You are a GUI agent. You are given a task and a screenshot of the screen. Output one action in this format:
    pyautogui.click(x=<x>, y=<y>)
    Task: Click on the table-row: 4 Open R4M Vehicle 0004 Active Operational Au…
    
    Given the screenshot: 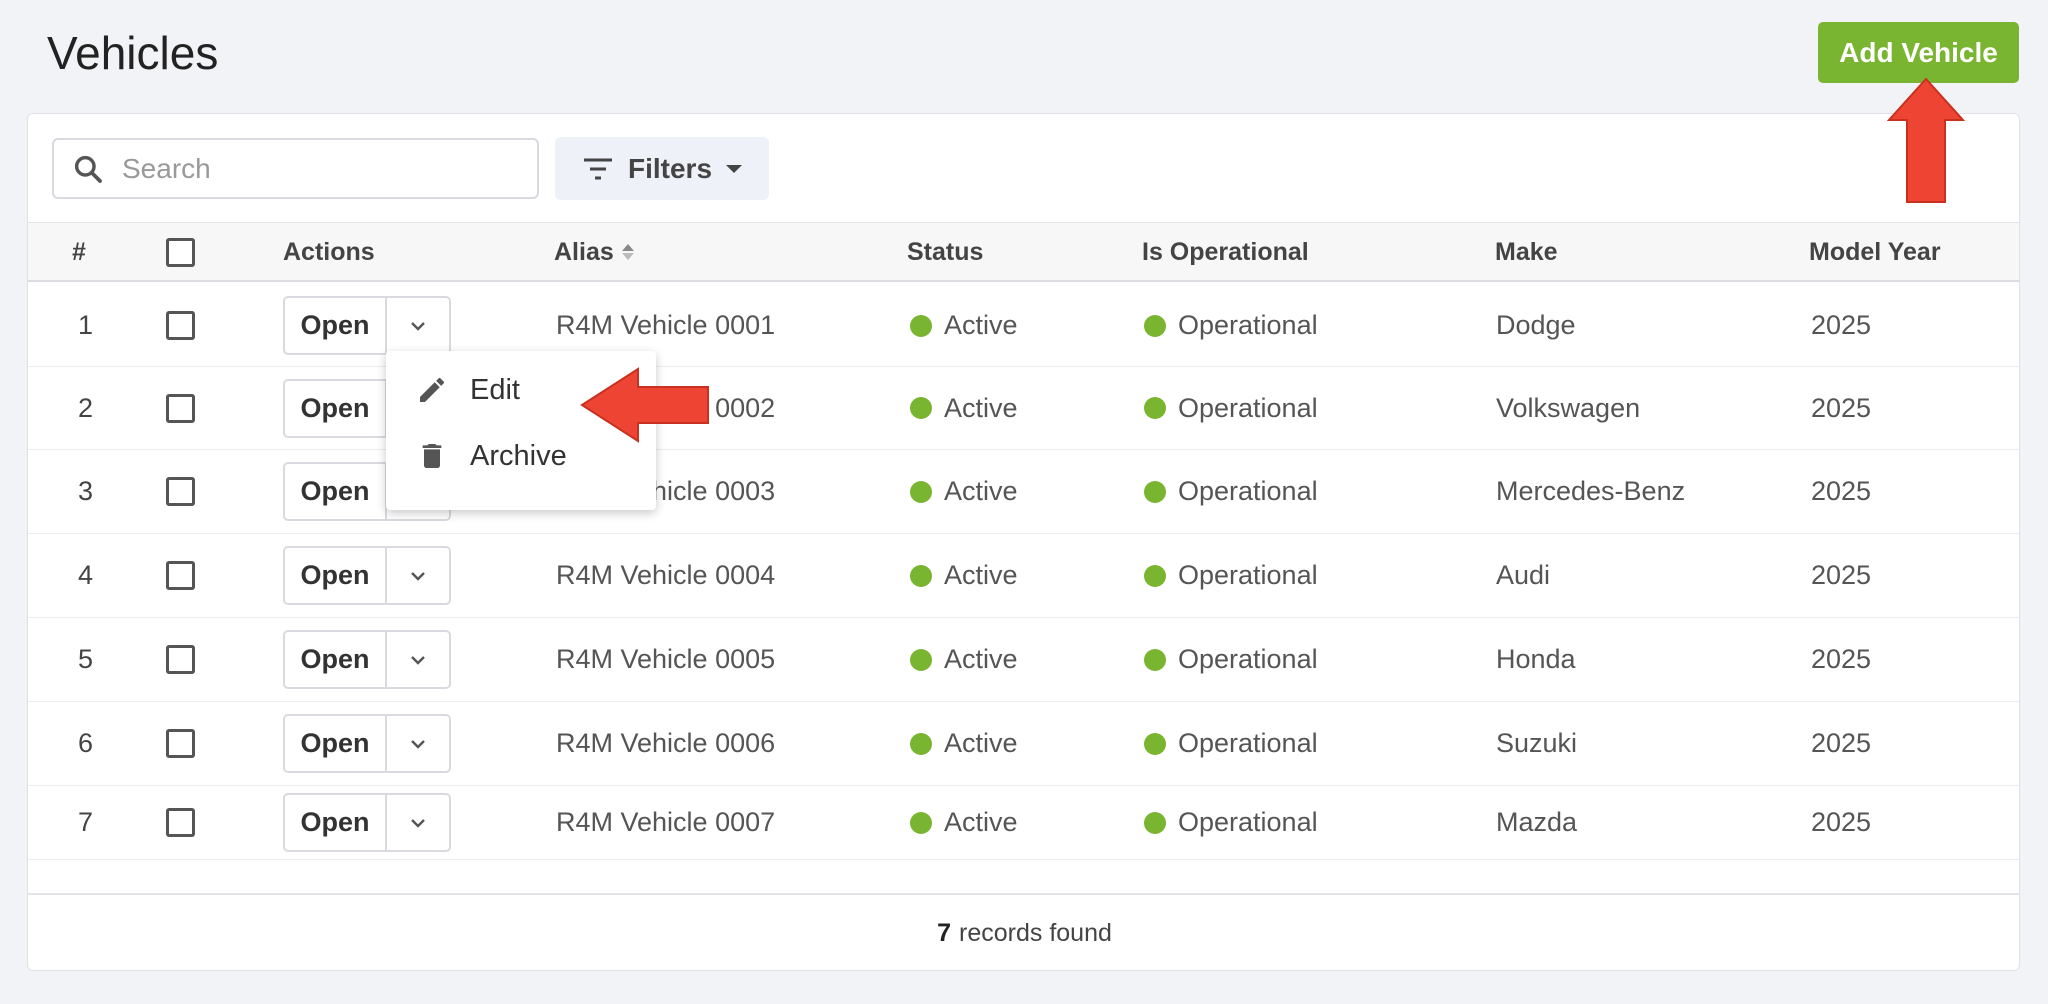 What is the action you would take?
    pyautogui.click(x=1023, y=576)
    